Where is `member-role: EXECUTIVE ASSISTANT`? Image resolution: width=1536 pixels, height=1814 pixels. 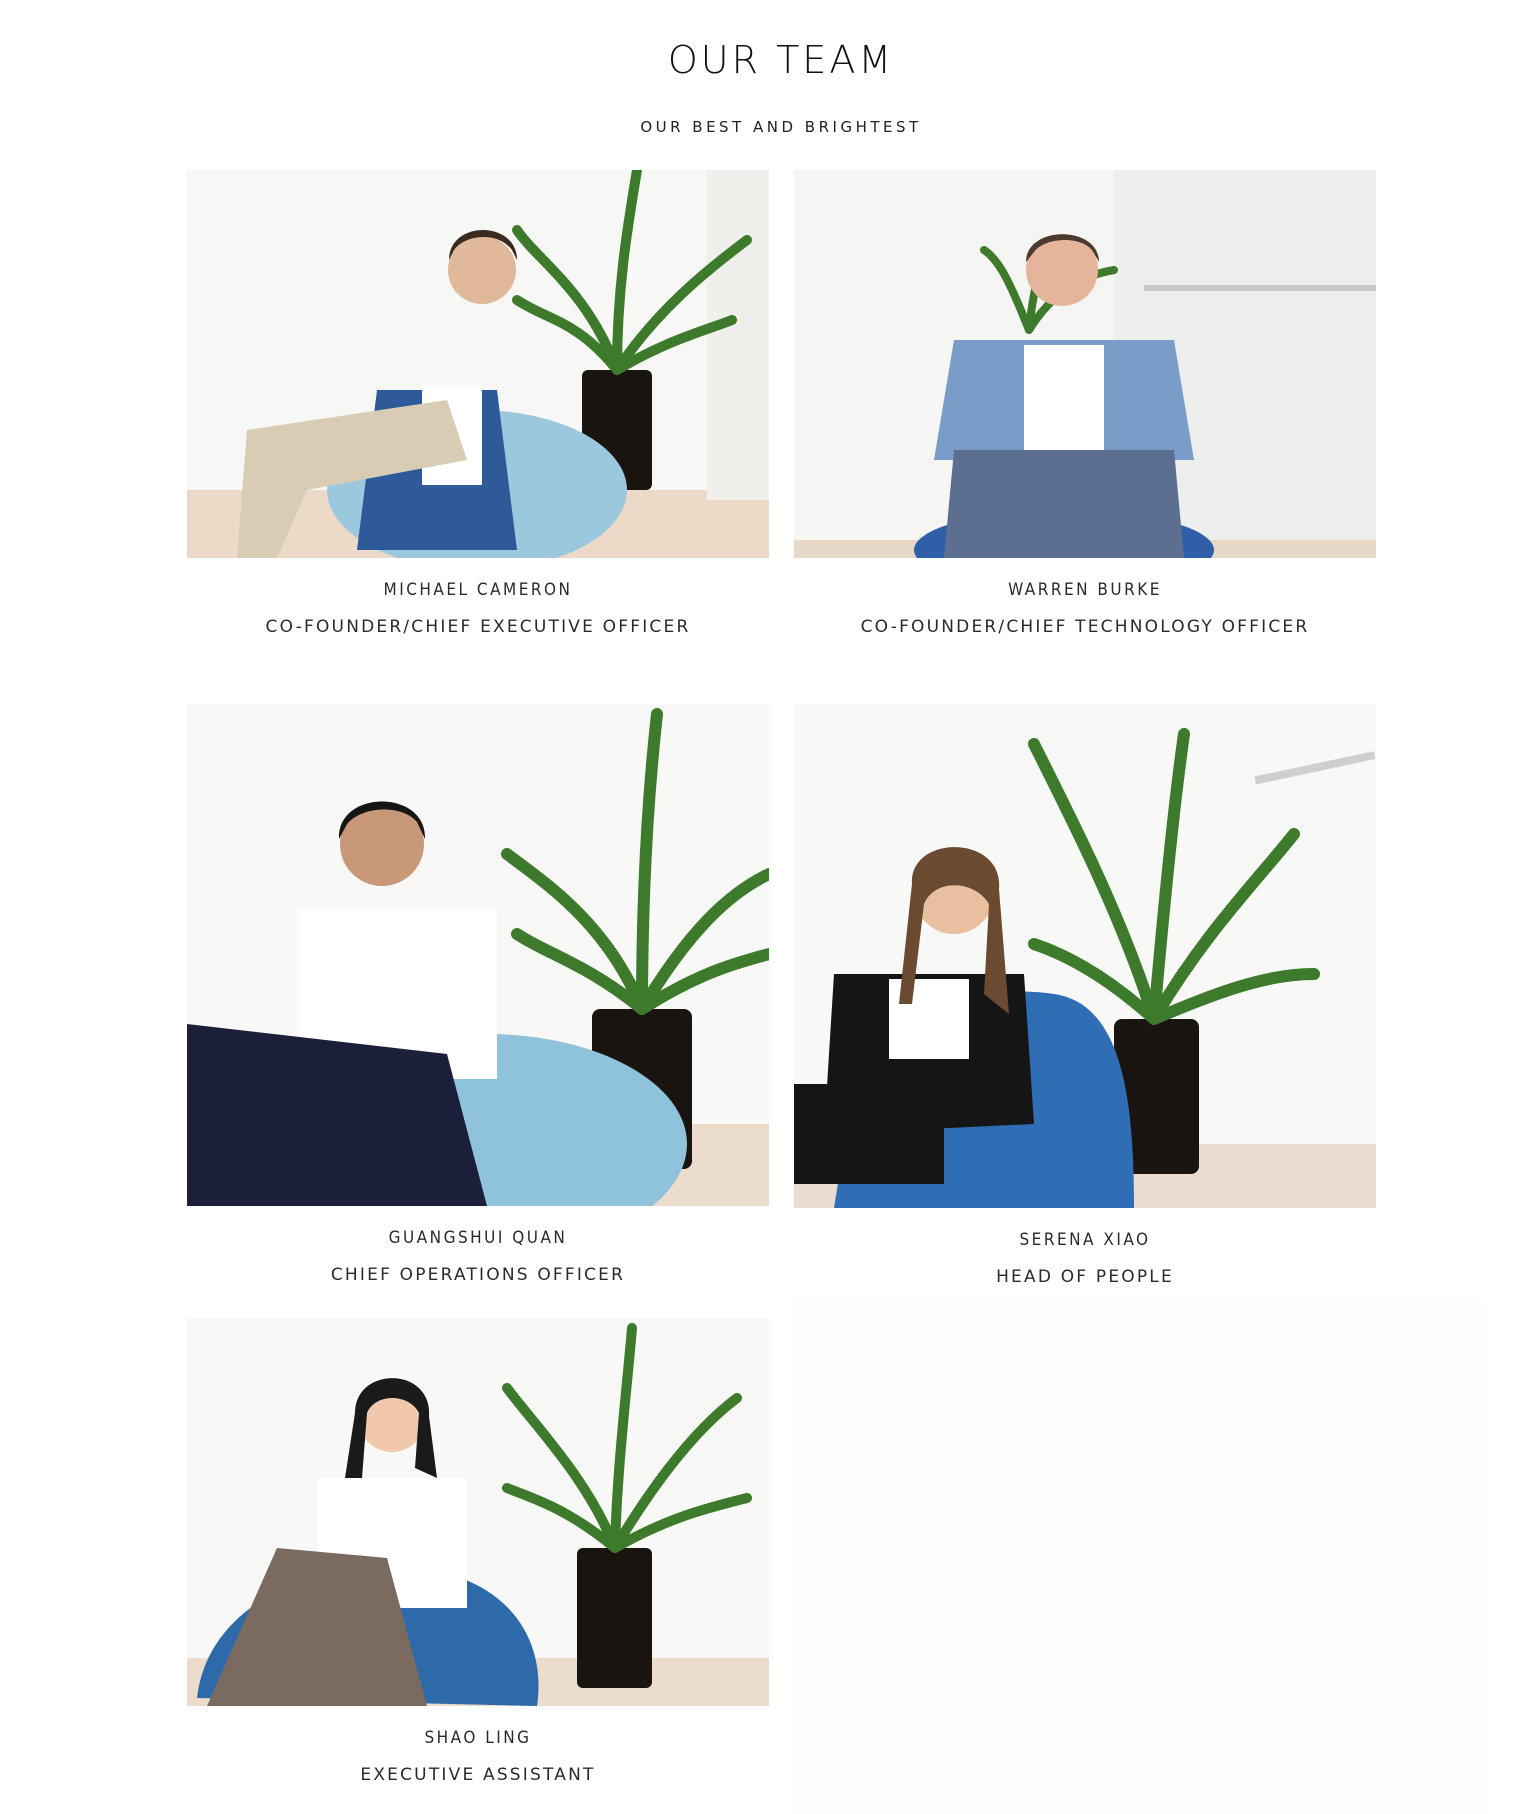 member-role: EXECUTIVE ASSISTANT is located at coordinates (478, 1775).